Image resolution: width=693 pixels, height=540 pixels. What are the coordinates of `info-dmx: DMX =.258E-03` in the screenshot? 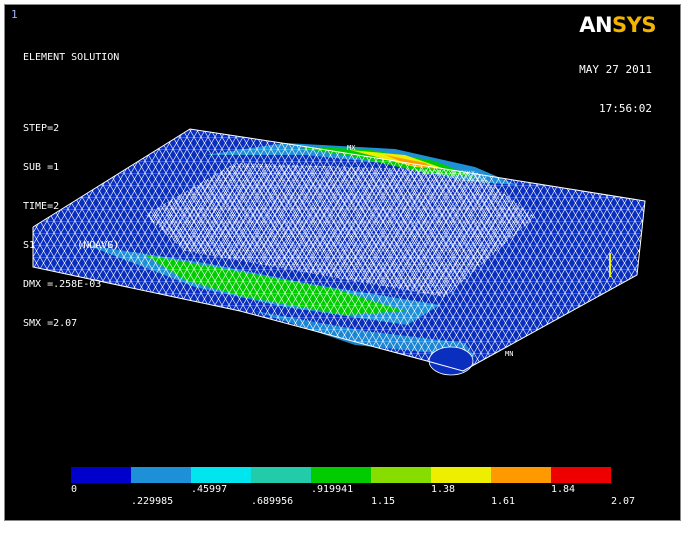 It's located at (62, 284).